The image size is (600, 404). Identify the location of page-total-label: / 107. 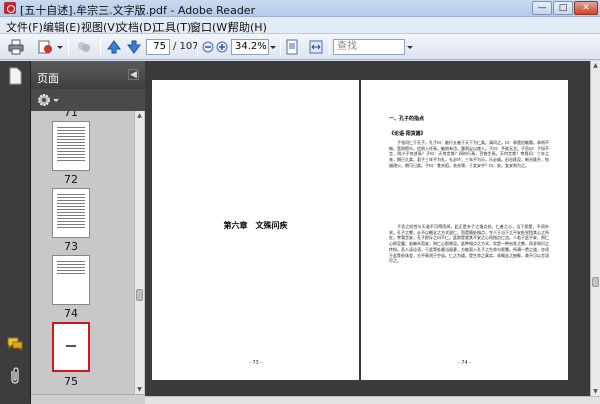
(186, 46).